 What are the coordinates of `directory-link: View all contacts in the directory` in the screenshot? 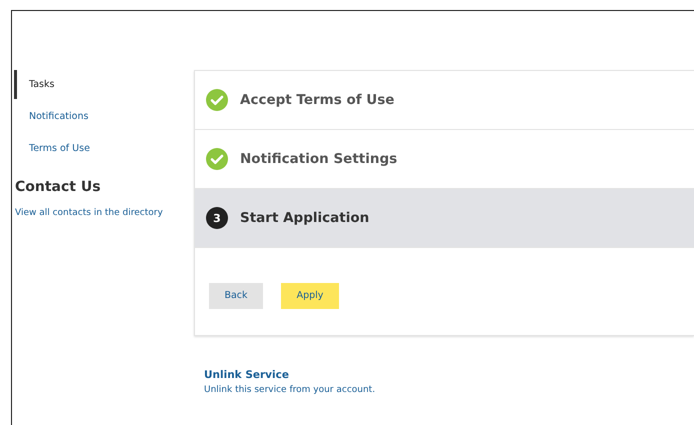 It's located at (98, 213).